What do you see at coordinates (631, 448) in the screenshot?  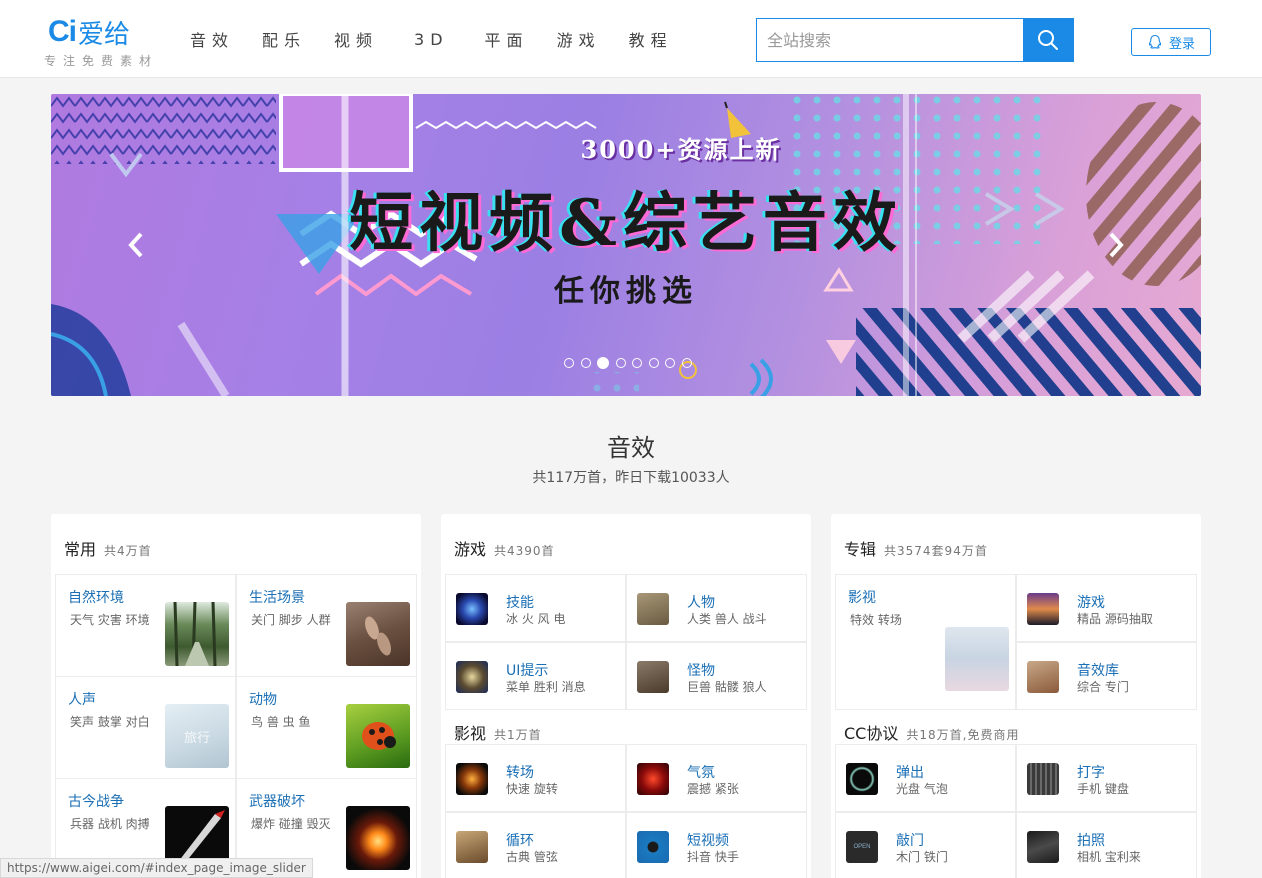 I see `section-title: 音效` at bounding box center [631, 448].